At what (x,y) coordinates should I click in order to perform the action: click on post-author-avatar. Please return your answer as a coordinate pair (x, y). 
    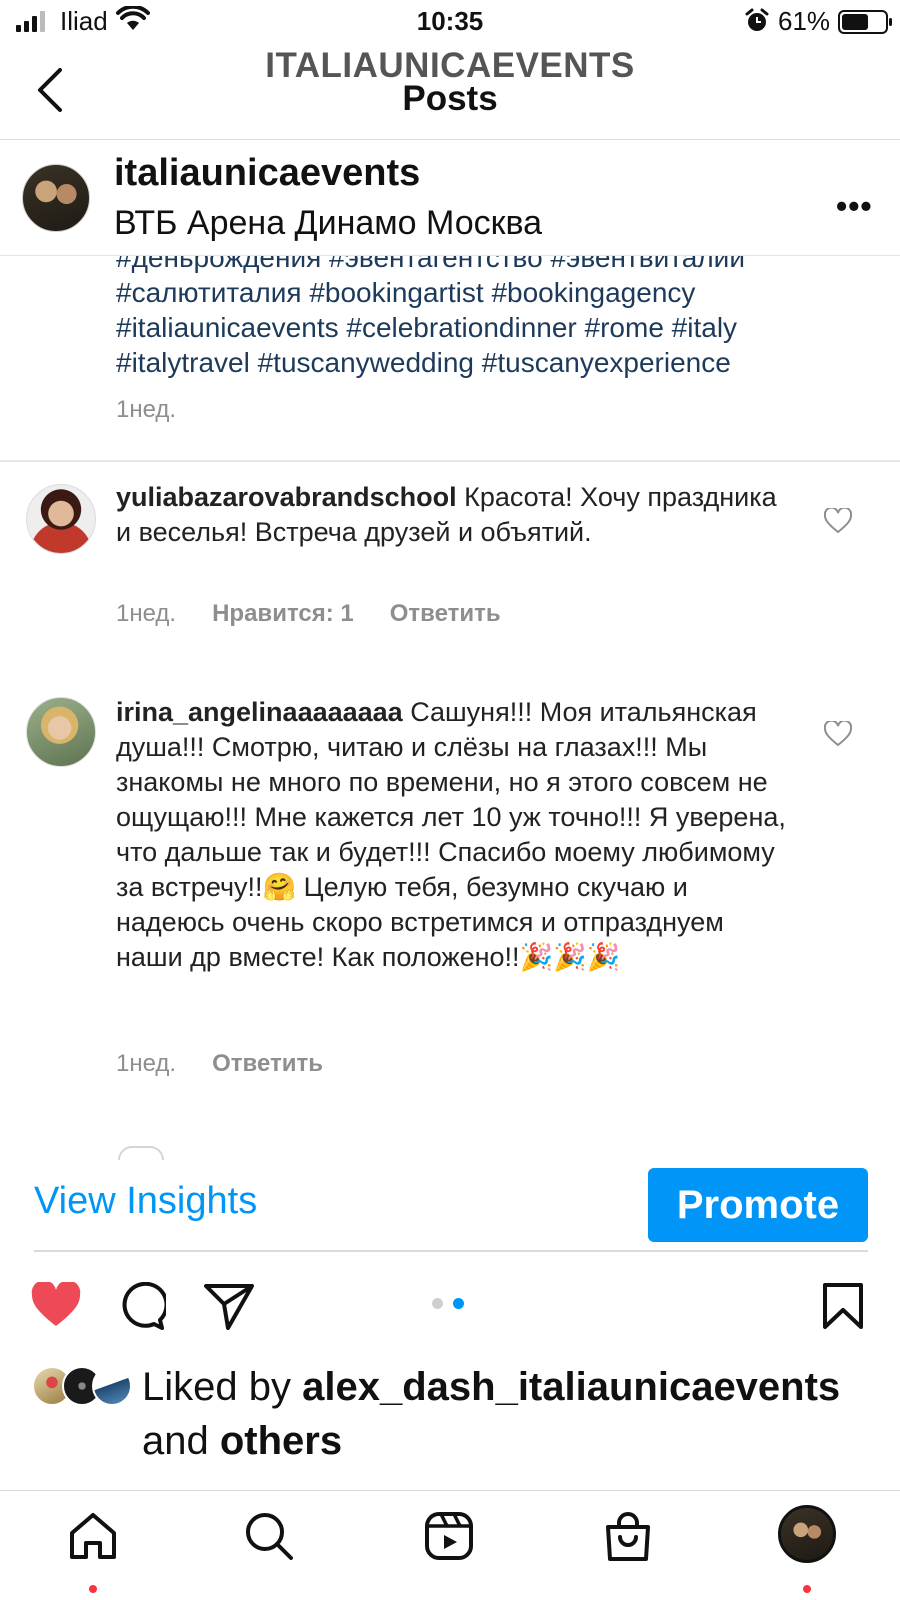
    Looking at the image, I should click on (56, 198).